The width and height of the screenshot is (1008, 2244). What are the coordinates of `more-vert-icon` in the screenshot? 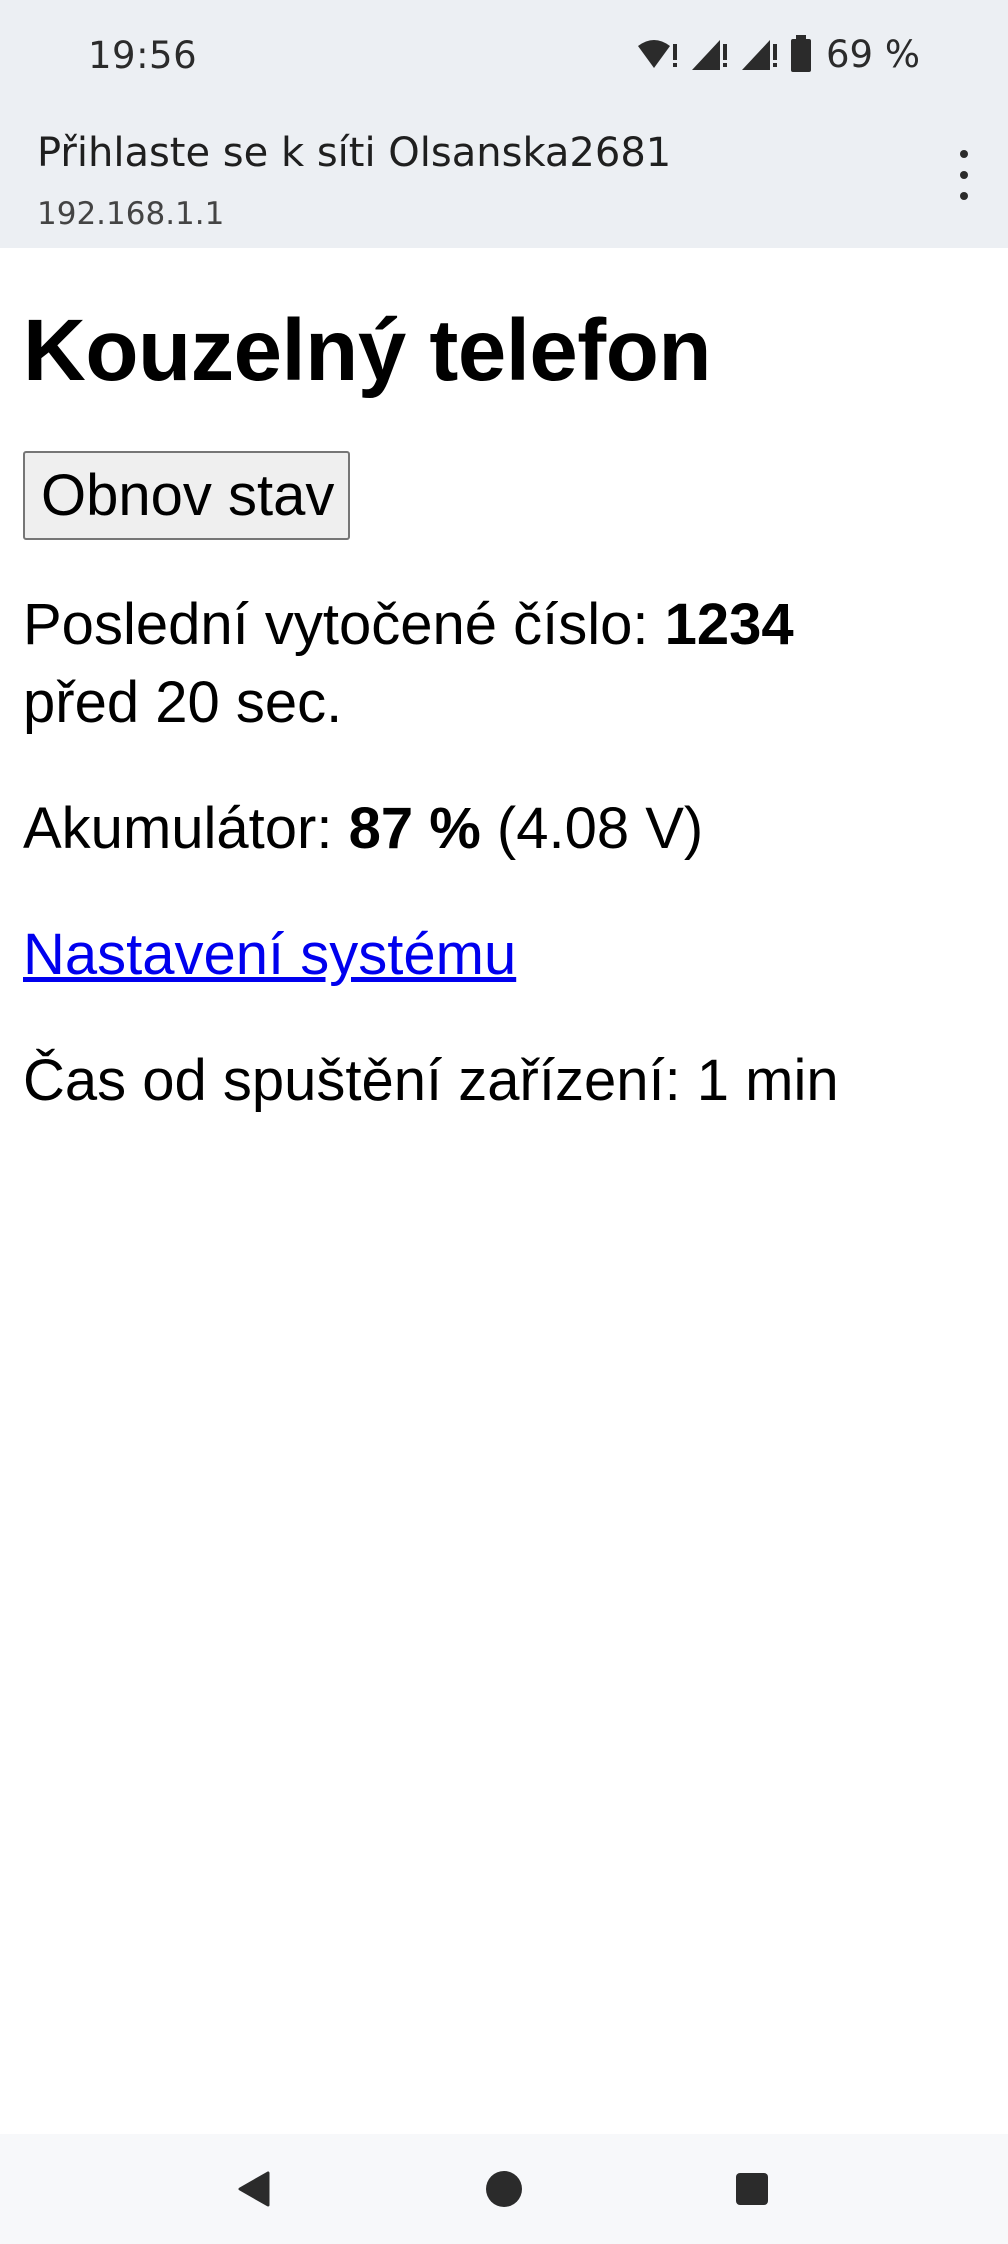 It's located at (964, 175).